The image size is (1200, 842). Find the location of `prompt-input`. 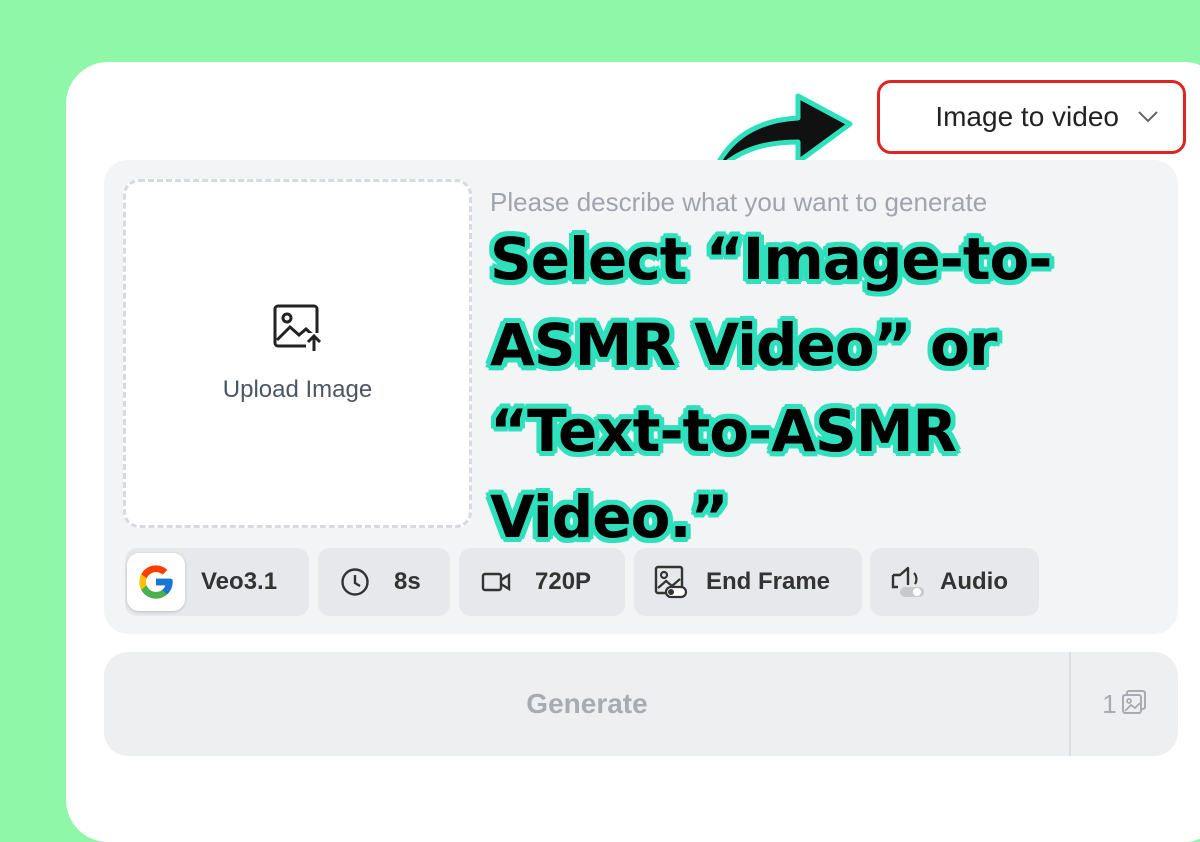

prompt-input is located at coordinates (820, 202).